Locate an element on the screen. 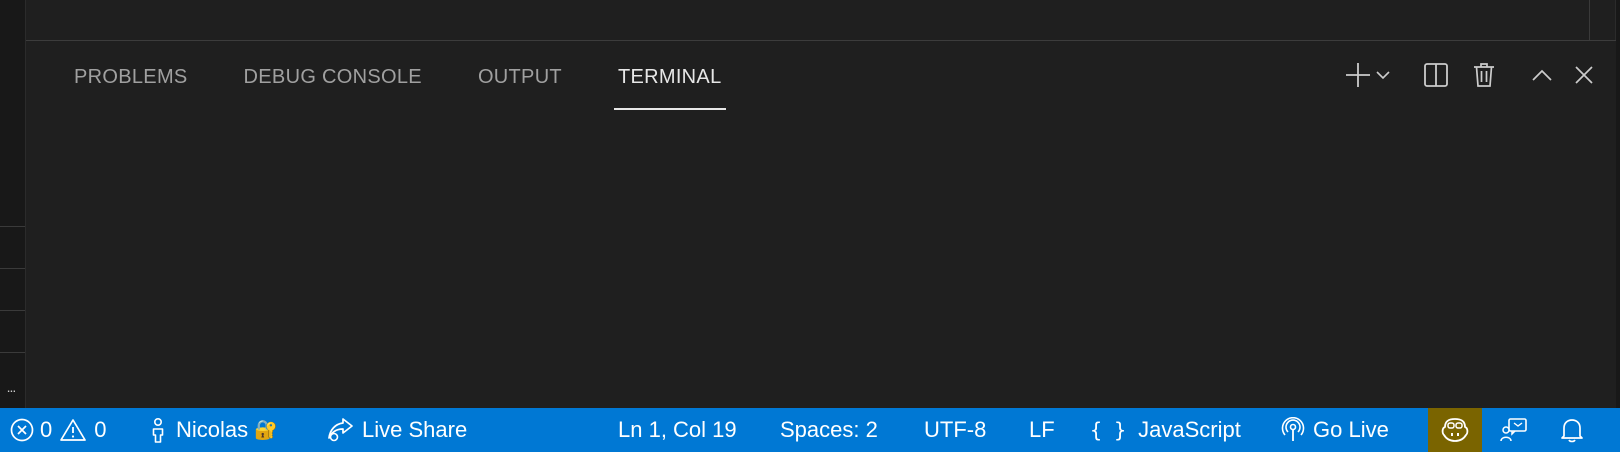 The width and height of the screenshot is (1620, 452). chevron-down-icon is located at coordinates (1383, 75).